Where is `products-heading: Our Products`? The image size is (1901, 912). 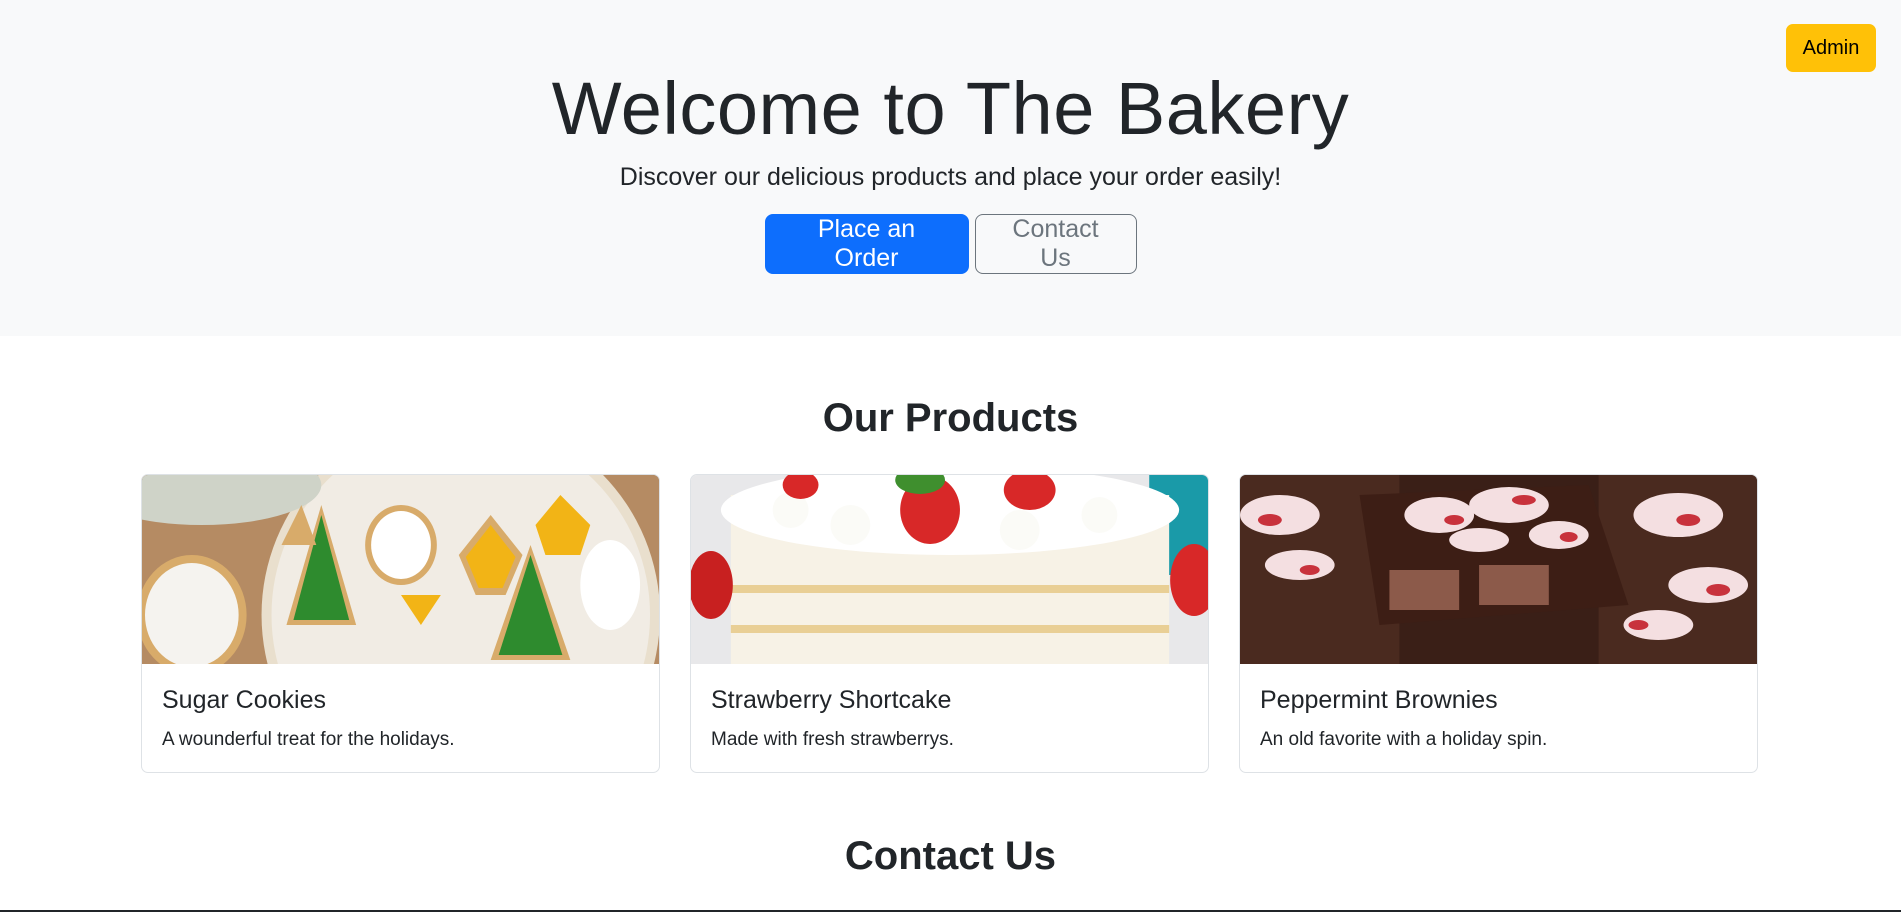
products-heading: Our Products is located at coordinates (950, 418).